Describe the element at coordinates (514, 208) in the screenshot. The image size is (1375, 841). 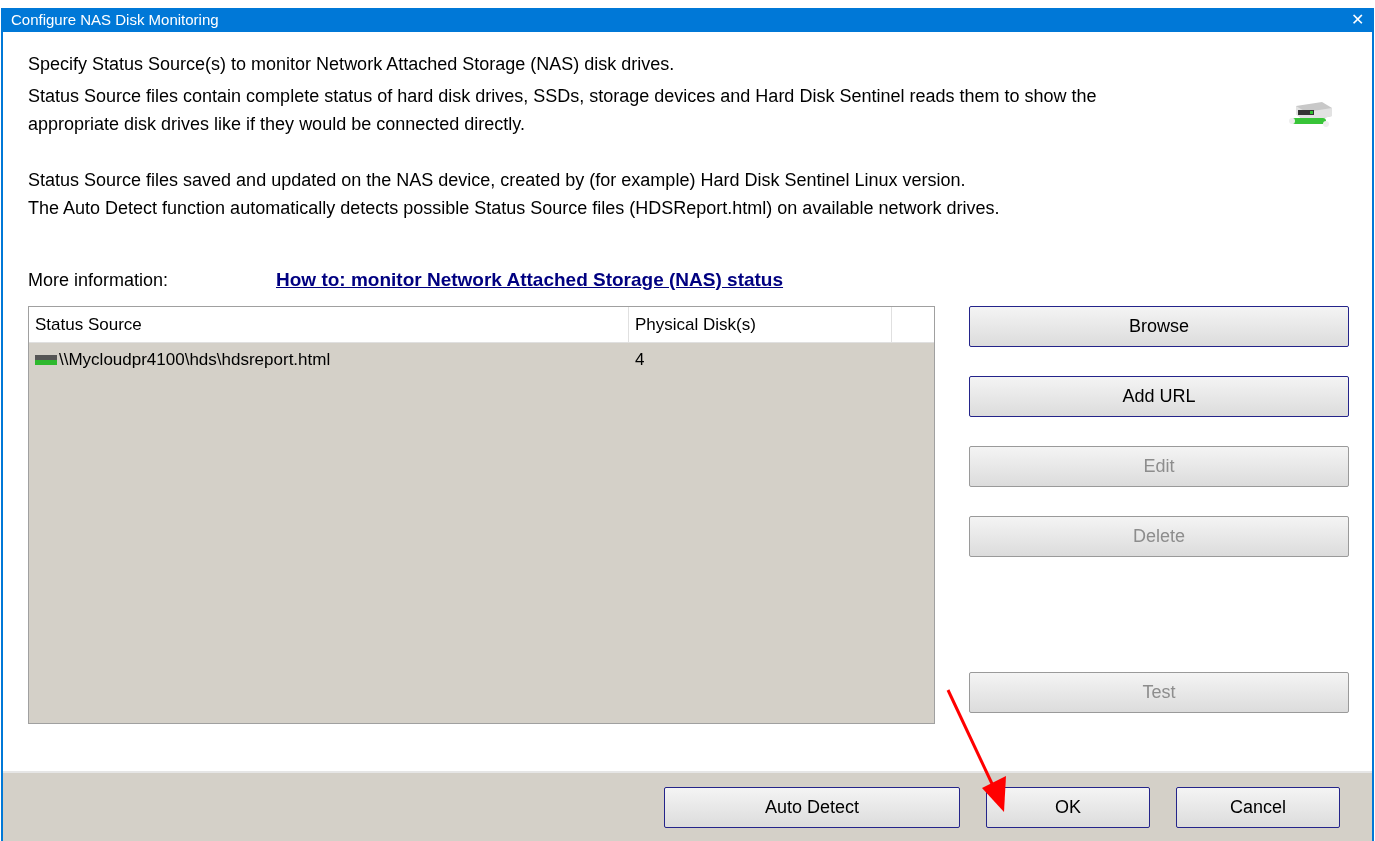
I see `description-text: The Auto Detect function automatically detects possible Status Source files (HDSReport.html) on available network drives.` at that location.